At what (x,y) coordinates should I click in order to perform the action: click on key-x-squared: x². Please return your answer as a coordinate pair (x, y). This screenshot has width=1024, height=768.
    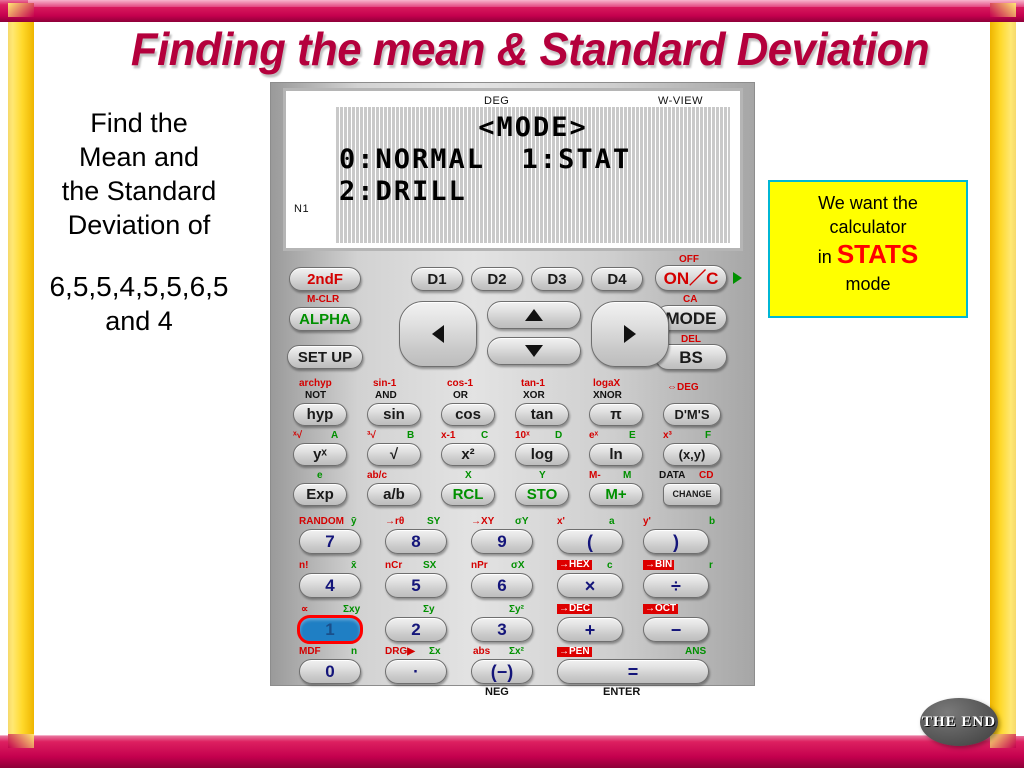
    Looking at the image, I should click on (468, 454).